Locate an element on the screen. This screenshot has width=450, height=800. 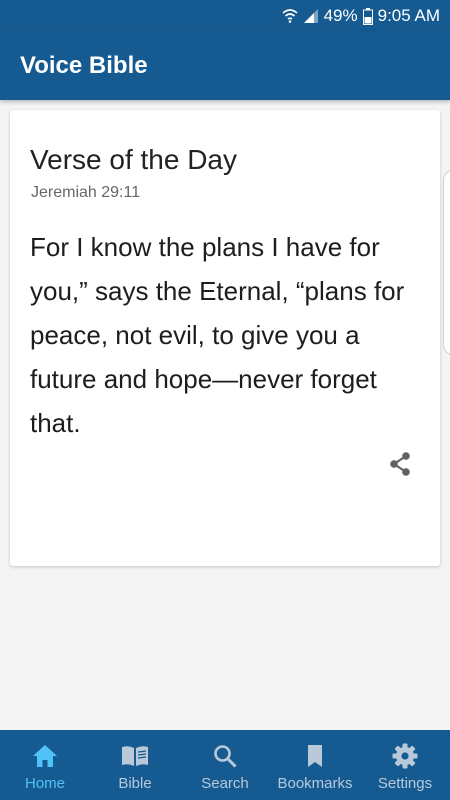
wifi-icon is located at coordinates (290, 16).